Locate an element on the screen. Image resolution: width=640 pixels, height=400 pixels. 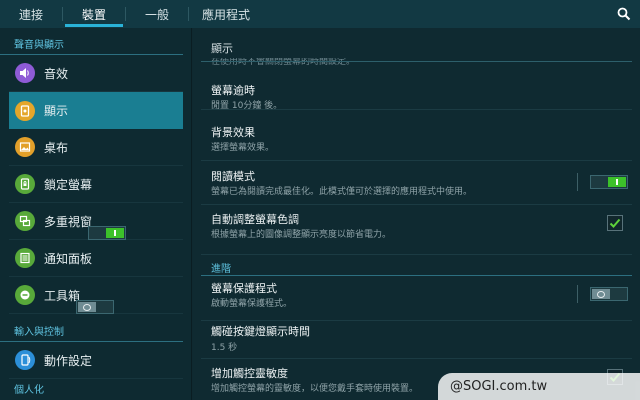
toolbox-icon is located at coordinates (25, 295).